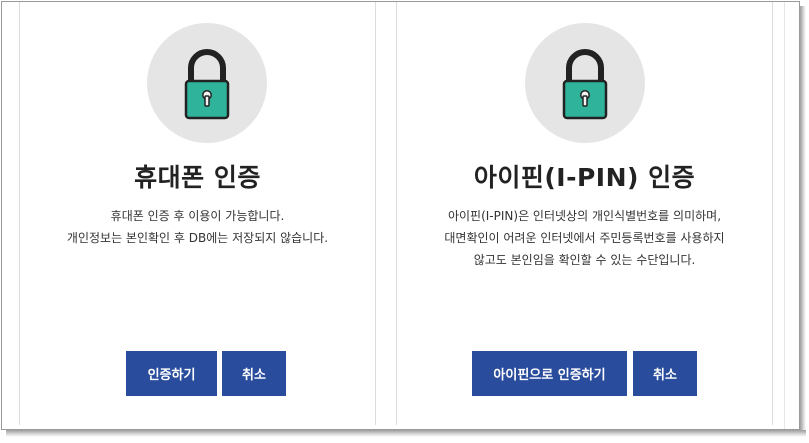 The width and height of the screenshot is (809, 443). I want to click on phone-auth-desc-line: 휴대폰 인증 후 이용이 가능합니다., so click(197, 216).